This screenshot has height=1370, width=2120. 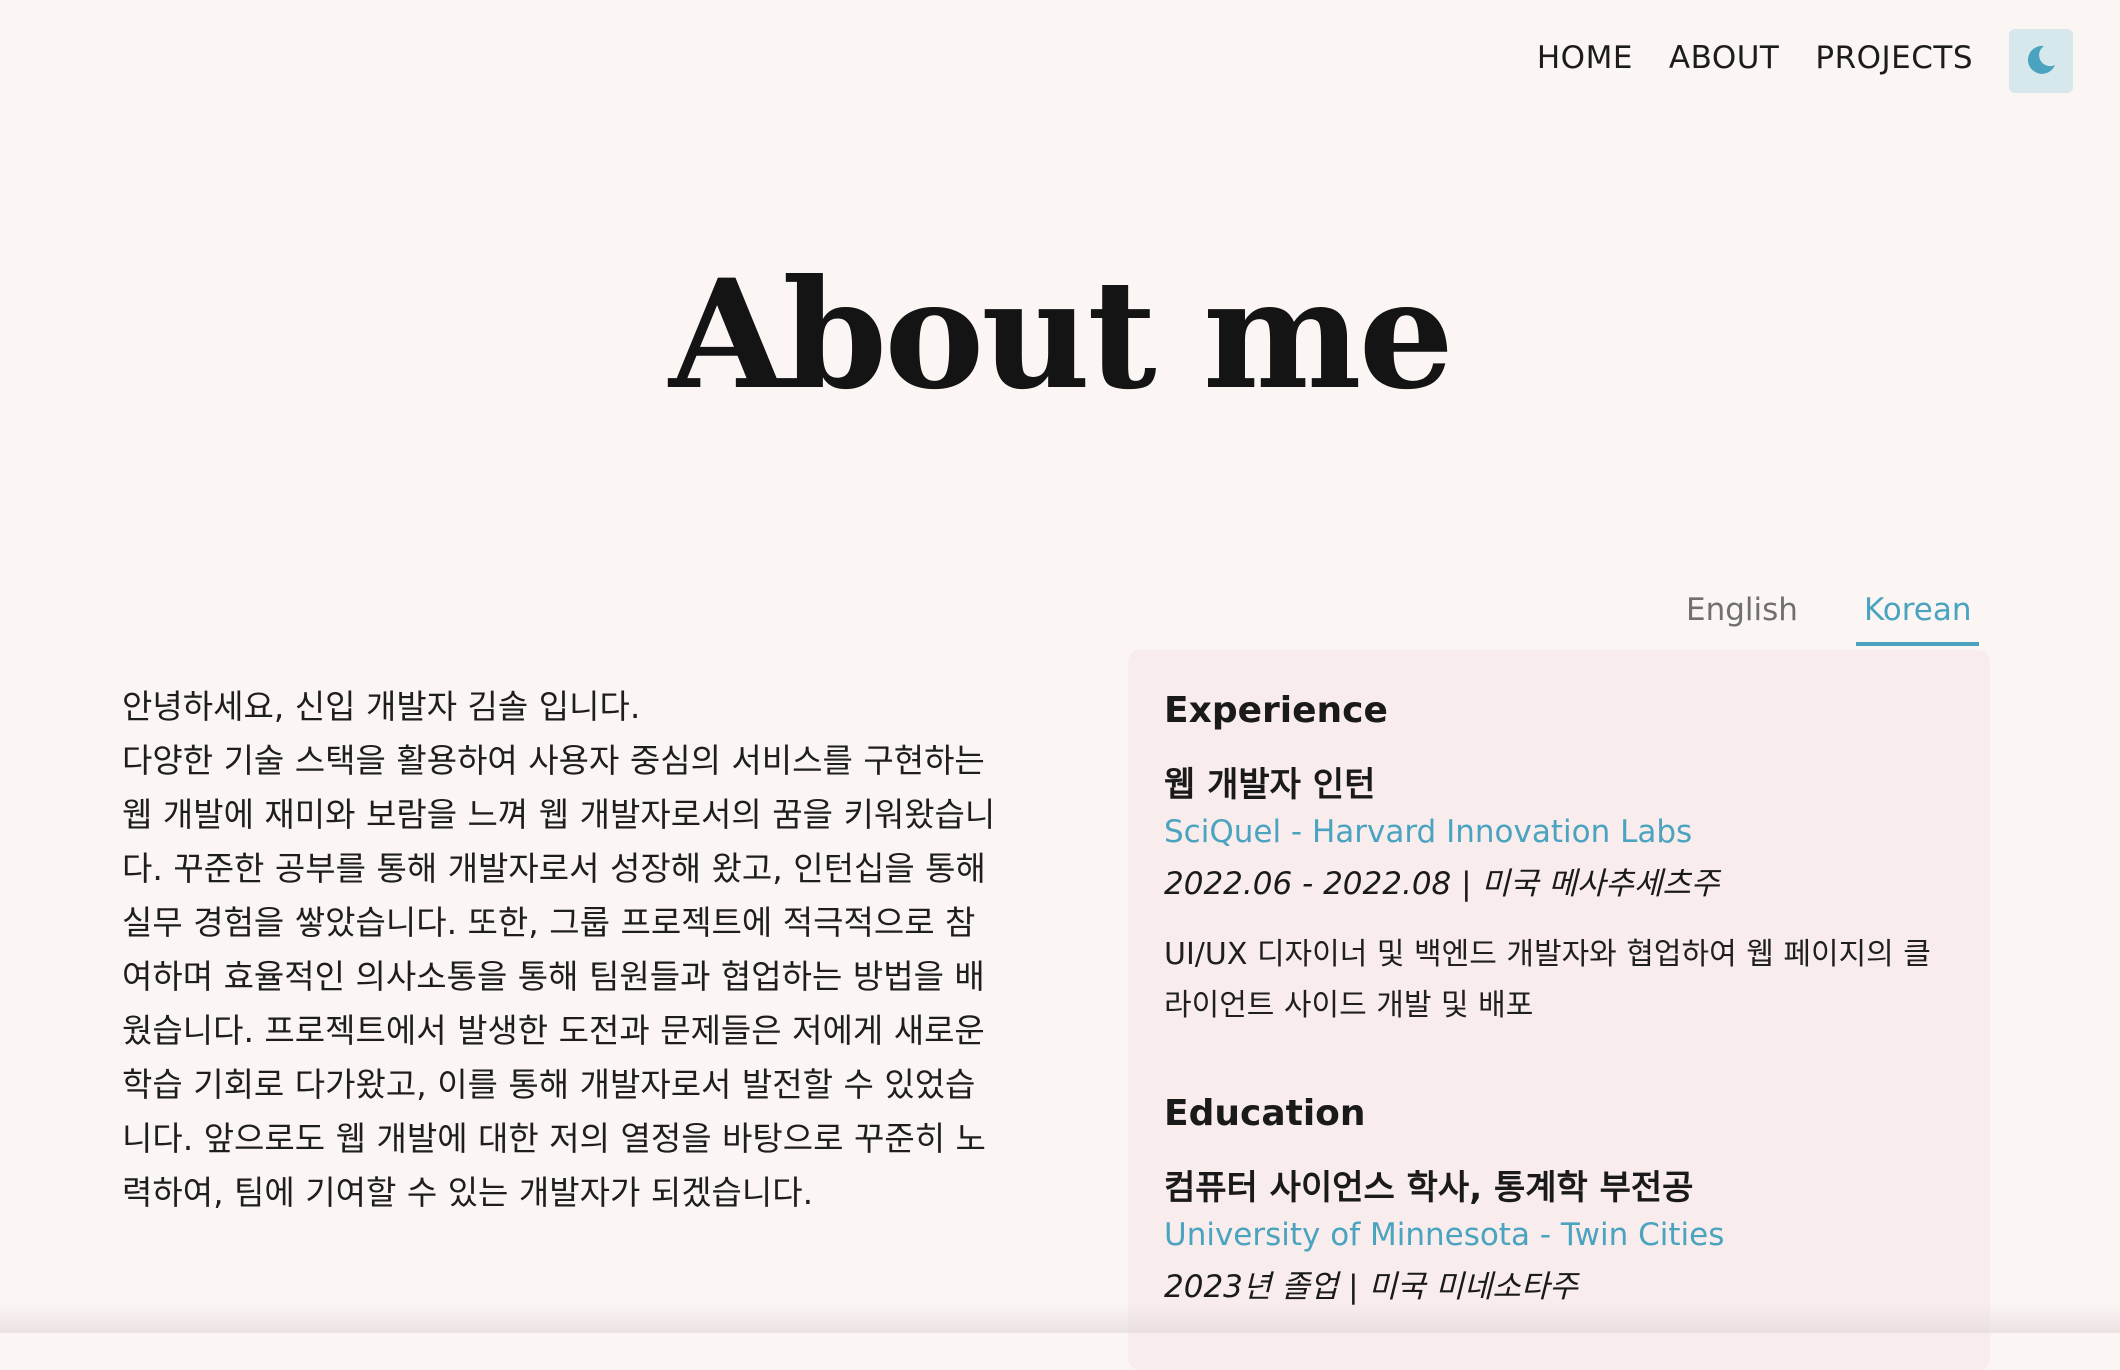 What do you see at coordinates (1276, 710) in the screenshot?
I see `experience-heading: Experience` at bounding box center [1276, 710].